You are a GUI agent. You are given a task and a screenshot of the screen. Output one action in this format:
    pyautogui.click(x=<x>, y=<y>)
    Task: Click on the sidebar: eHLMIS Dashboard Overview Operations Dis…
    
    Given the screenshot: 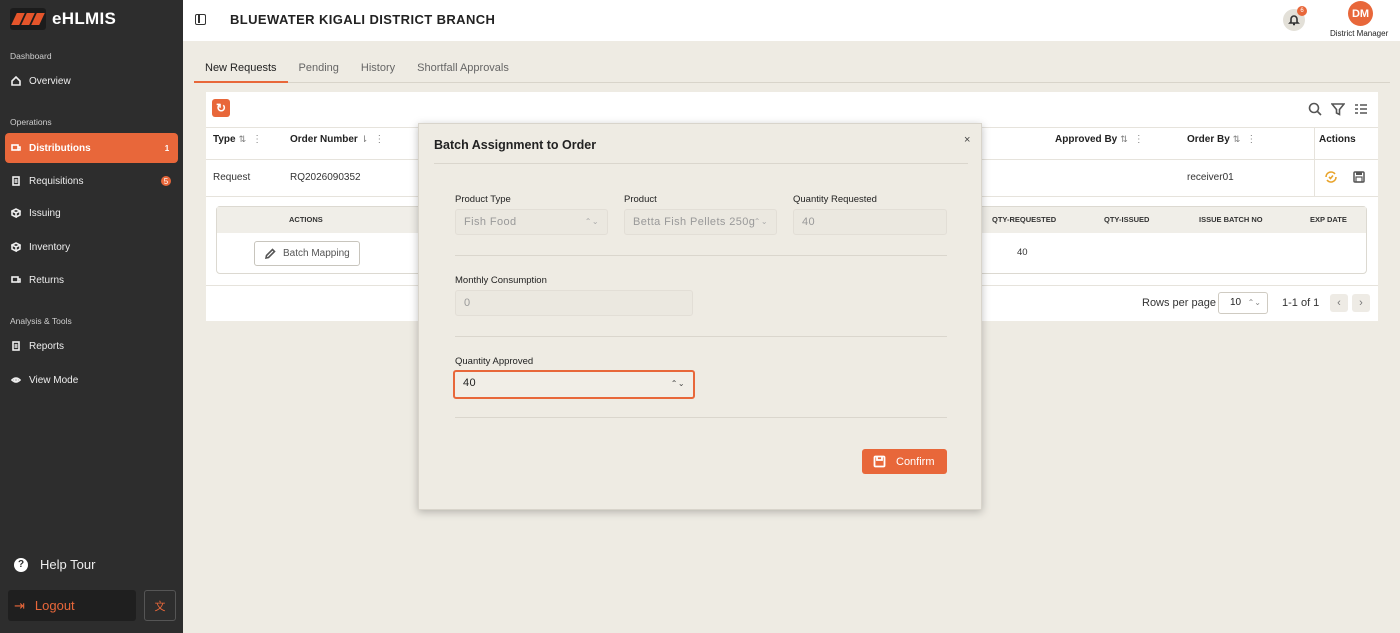 What is the action you would take?
    pyautogui.click(x=91, y=316)
    